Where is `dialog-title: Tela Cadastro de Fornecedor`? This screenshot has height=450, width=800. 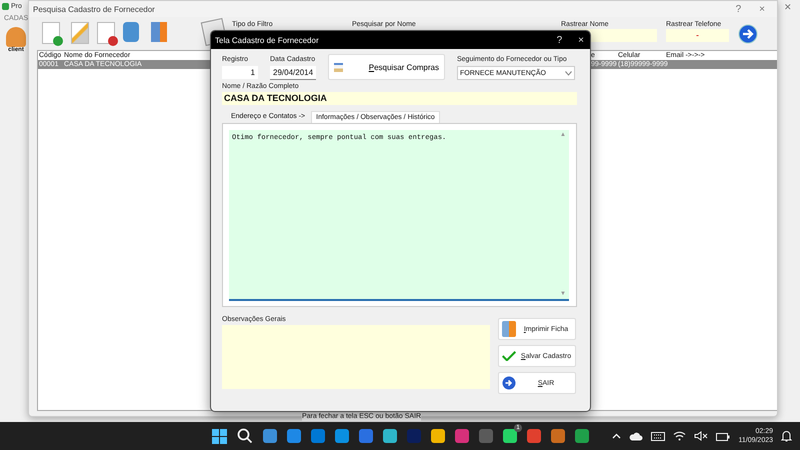
dialog-title: Tela Cadastro de Fornecedor is located at coordinates (267, 40).